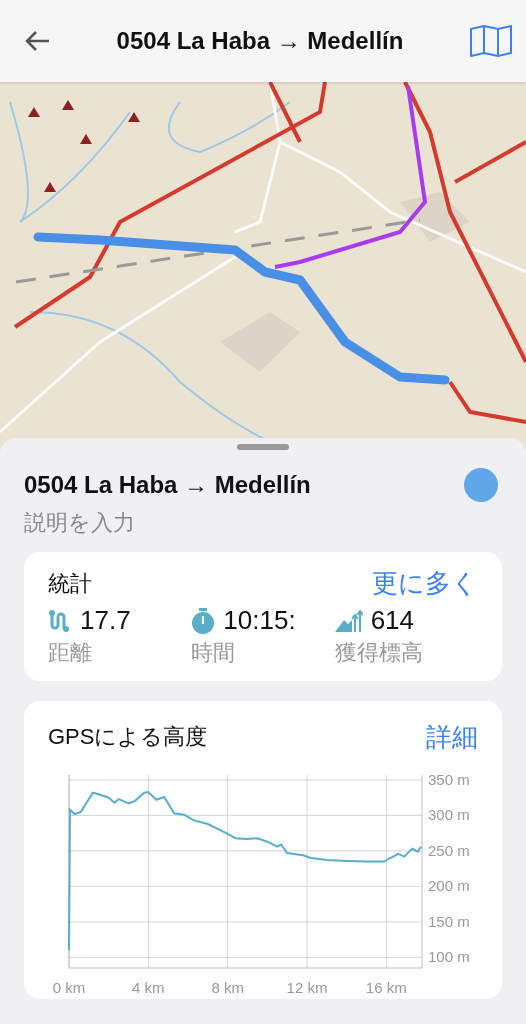  What do you see at coordinates (60, 620) in the screenshot?
I see `route-icon` at bounding box center [60, 620].